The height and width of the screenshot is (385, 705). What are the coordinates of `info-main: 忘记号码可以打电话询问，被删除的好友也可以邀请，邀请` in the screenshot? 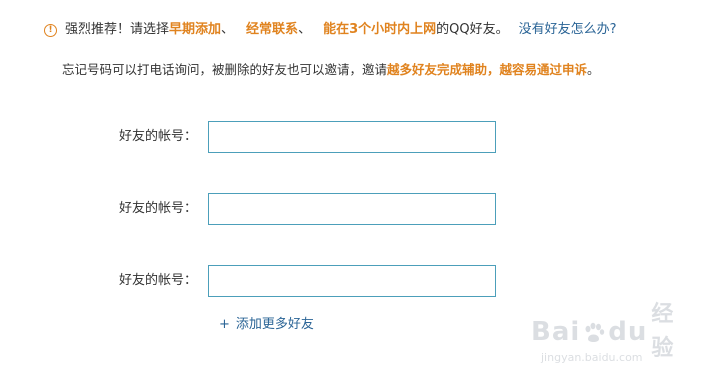 It's located at (225, 69).